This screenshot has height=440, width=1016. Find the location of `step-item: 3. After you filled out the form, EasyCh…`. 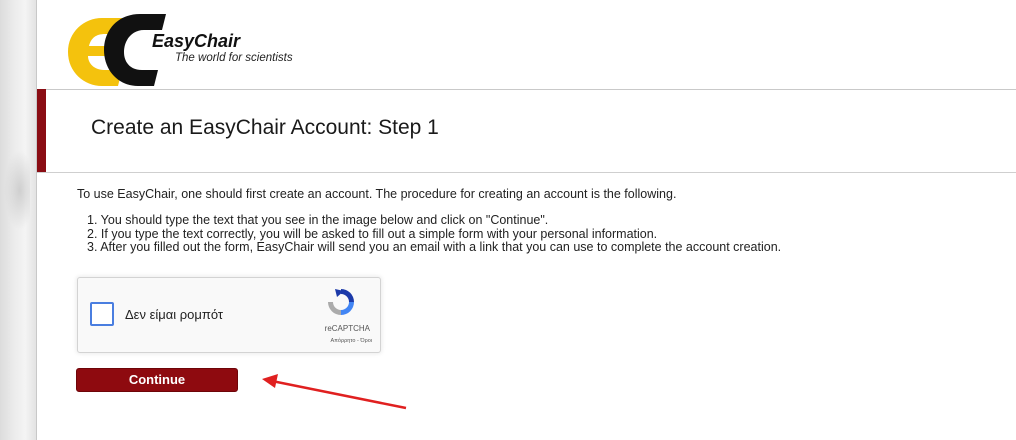

step-item: 3. After you filled out the form, EasyCh… is located at coordinates (434, 247).